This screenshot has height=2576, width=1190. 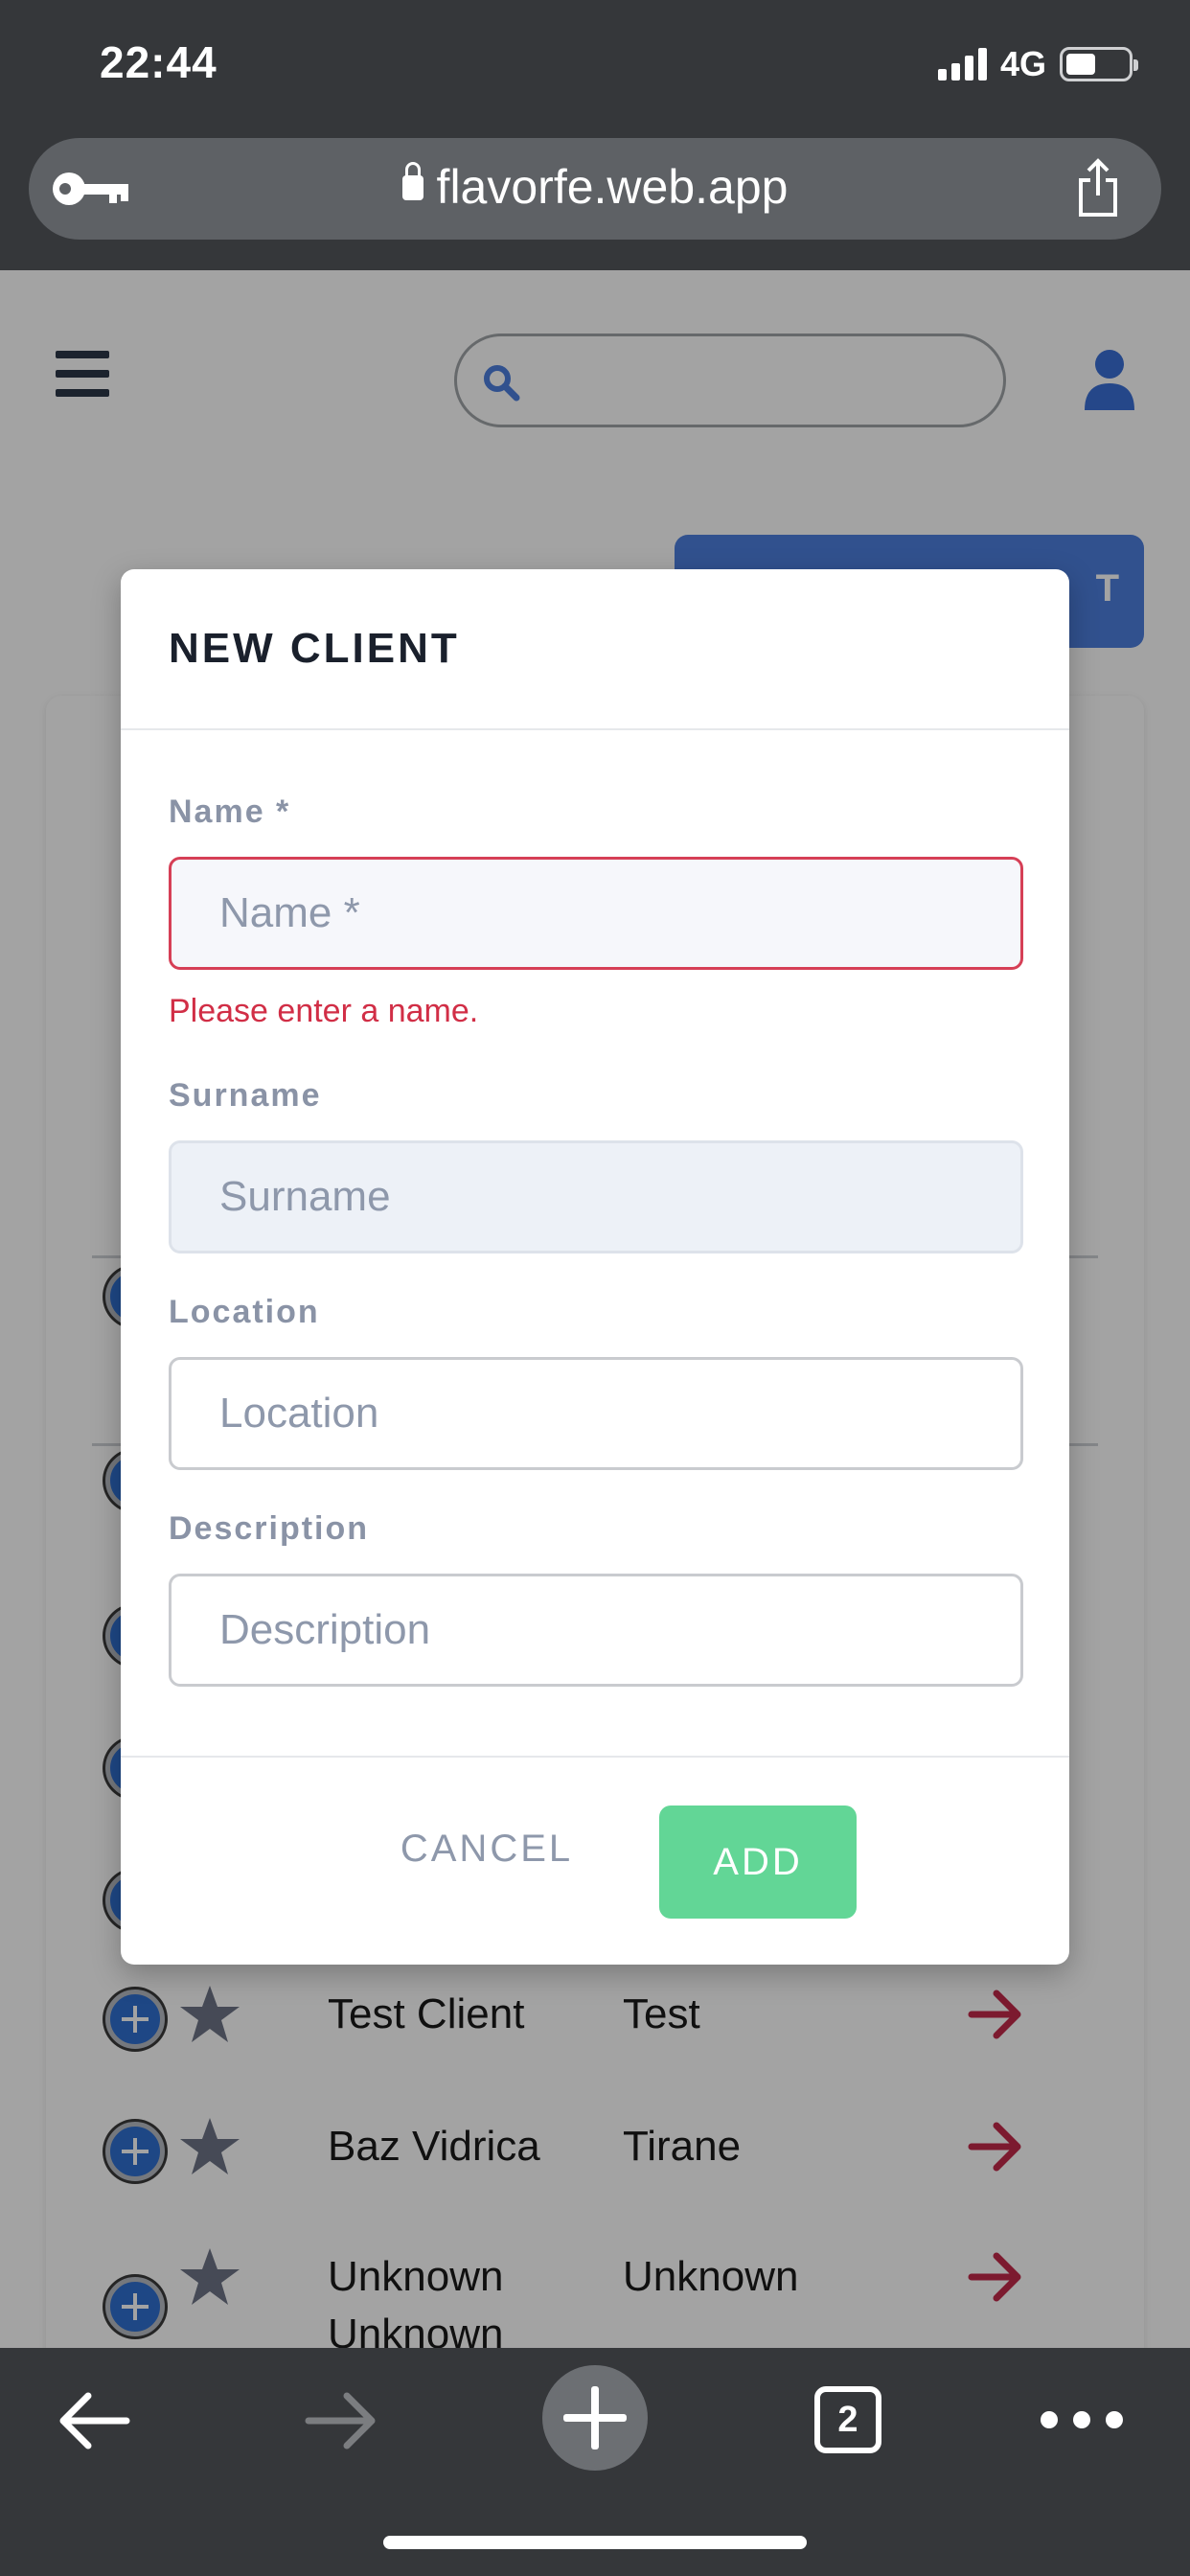 I want to click on url-text: flavorfe.web.app, so click(x=612, y=187).